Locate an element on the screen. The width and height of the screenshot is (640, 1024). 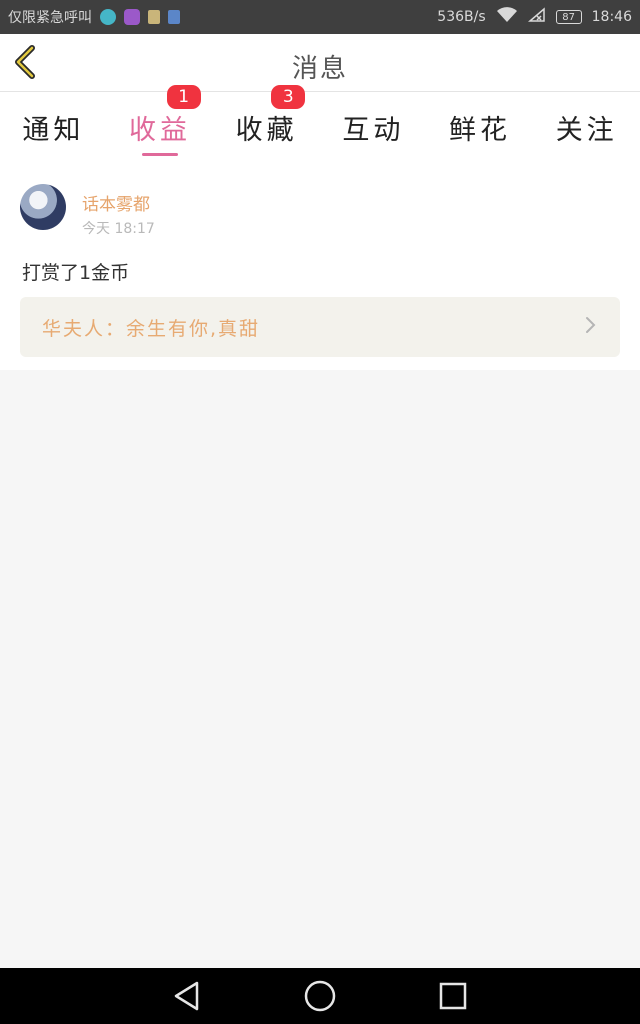
tab-label: 收藏 is located at coordinates (266, 130).